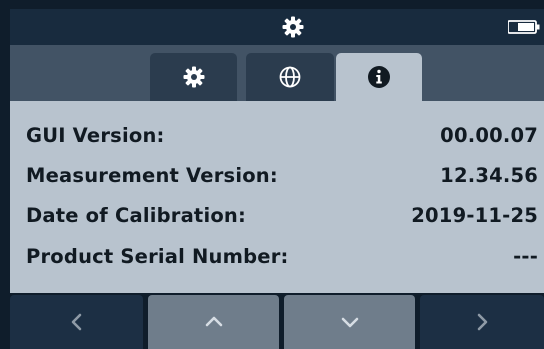  I want to click on chevron-left-icon, so click(76, 322).